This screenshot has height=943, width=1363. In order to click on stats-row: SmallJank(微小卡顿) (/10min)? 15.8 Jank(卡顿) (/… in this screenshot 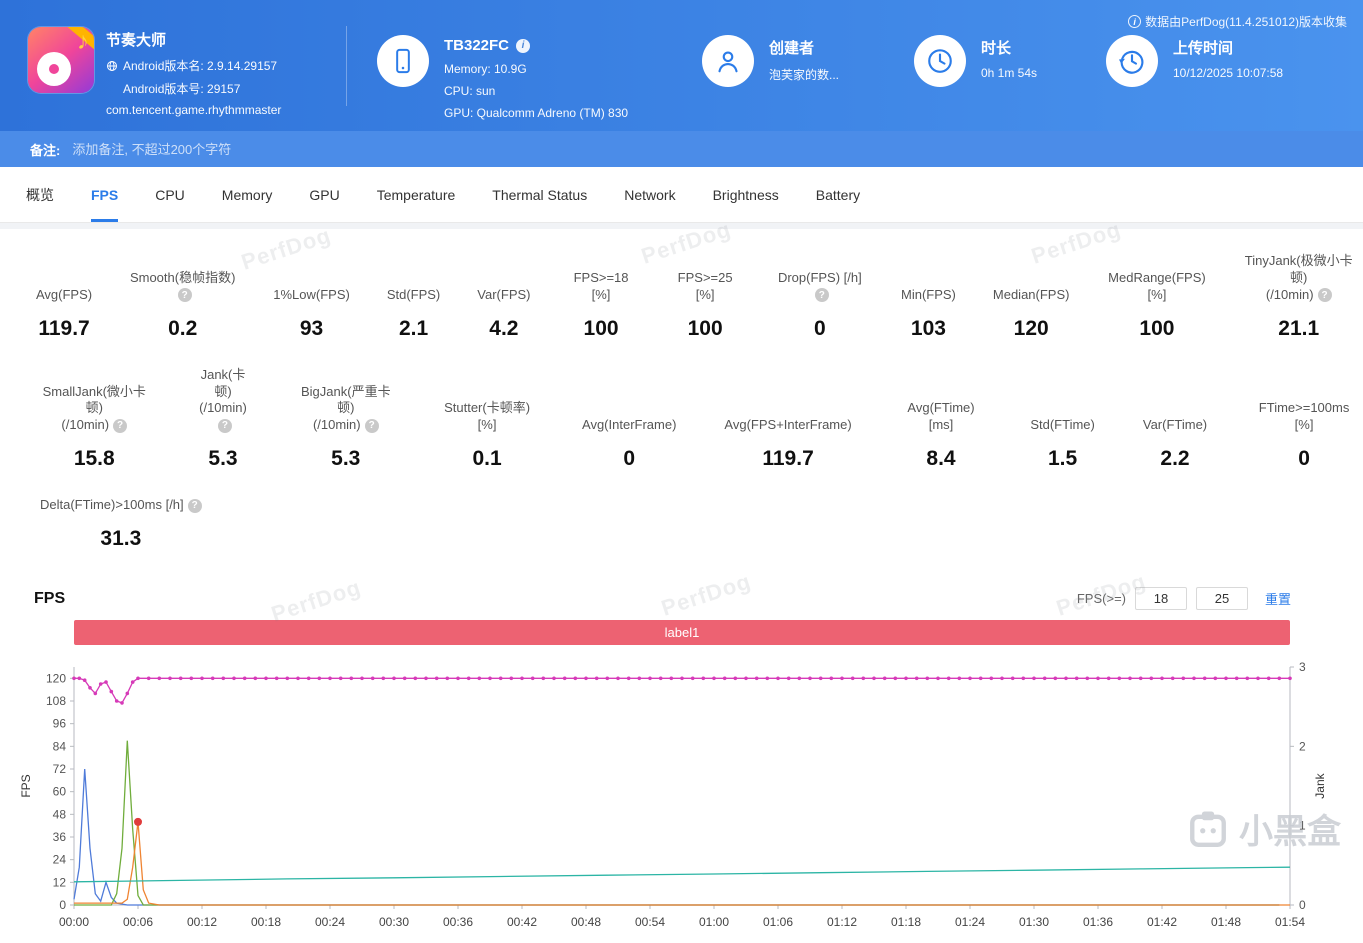, I will do `click(694, 419)`.